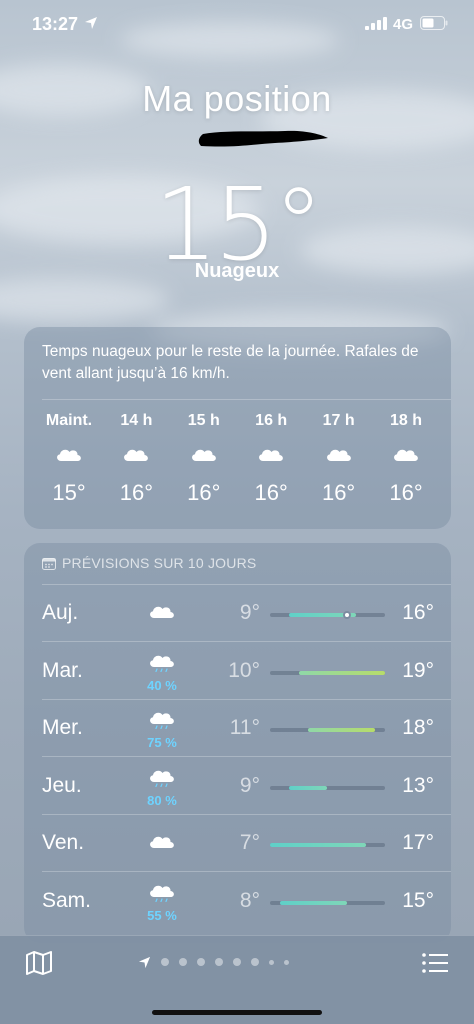 The height and width of the screenshot is (1024, 474). Describe the element at coordinates (69, 492) in the screenshot. I see `hourly-temp: 15°` at that location.